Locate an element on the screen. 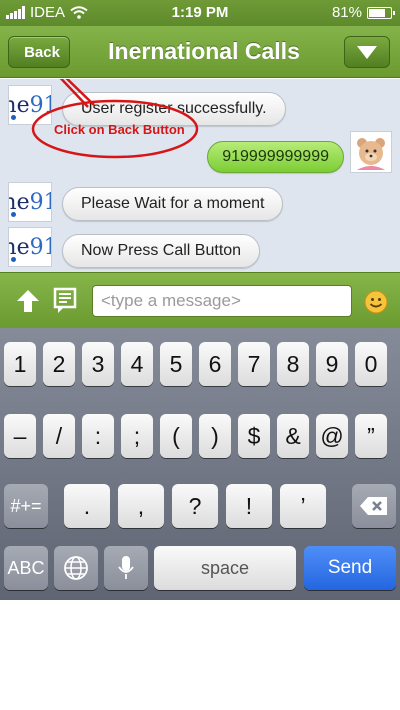  globe-icon is located at coordinates (76, 568).